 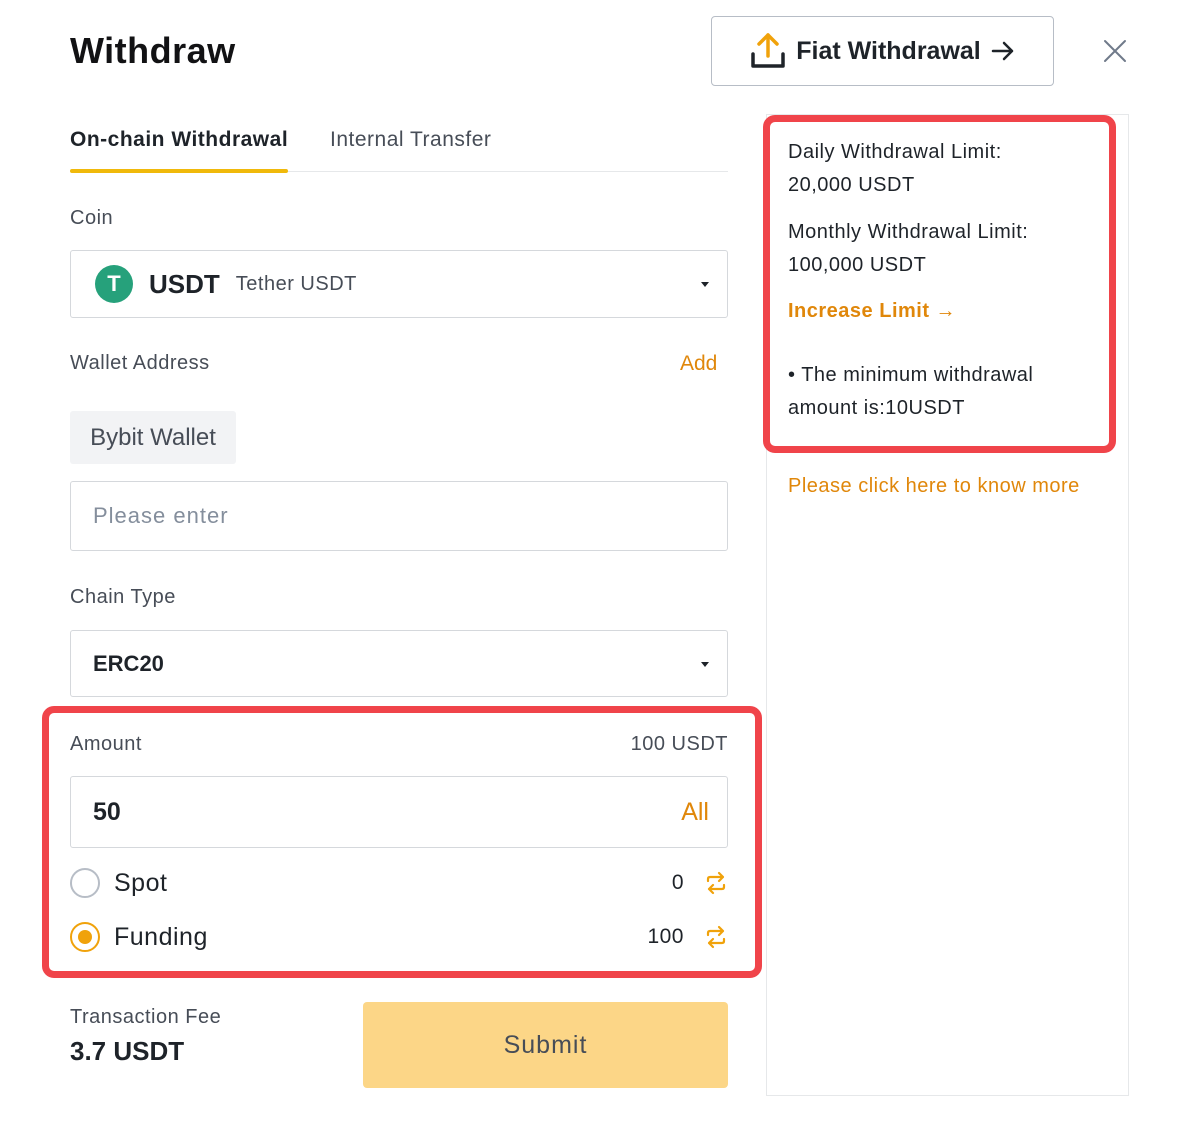 I want to click on wallet-address-input, so click(x=399, y=516).